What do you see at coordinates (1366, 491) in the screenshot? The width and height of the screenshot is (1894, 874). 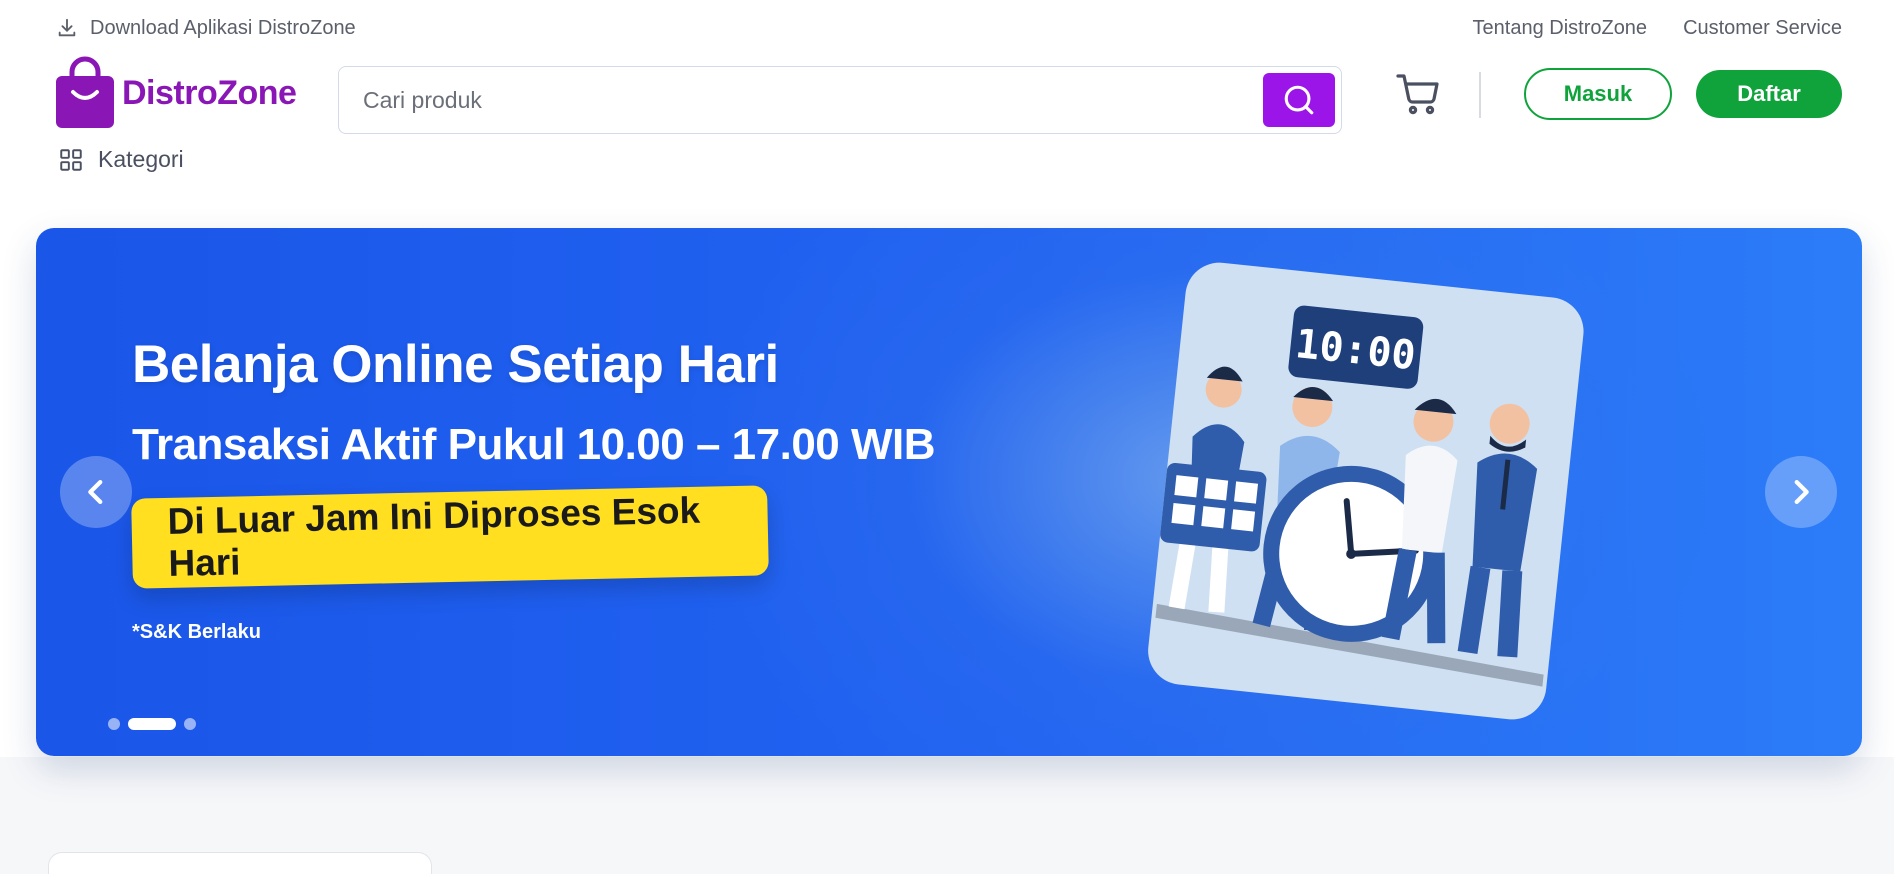 I see `office-clock-illustration: 10:00` at bounding box center [1366, 491].